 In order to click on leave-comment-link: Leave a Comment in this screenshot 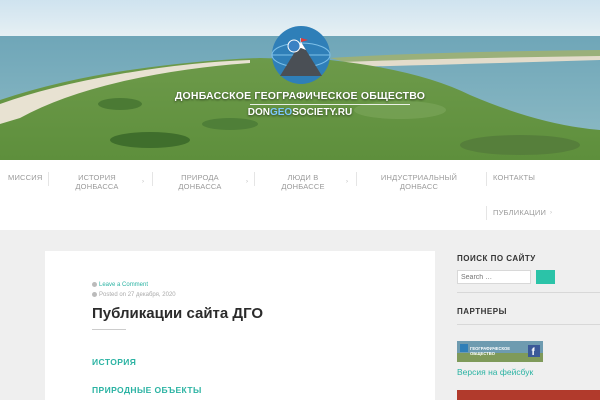, I will do `click(123, 285)`.